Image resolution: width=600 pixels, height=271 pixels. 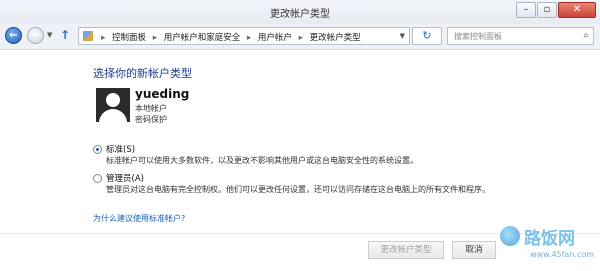 I want to click on title-bar: 更改帐户类型 – ▫ ✕, so click(x=300, y=12).